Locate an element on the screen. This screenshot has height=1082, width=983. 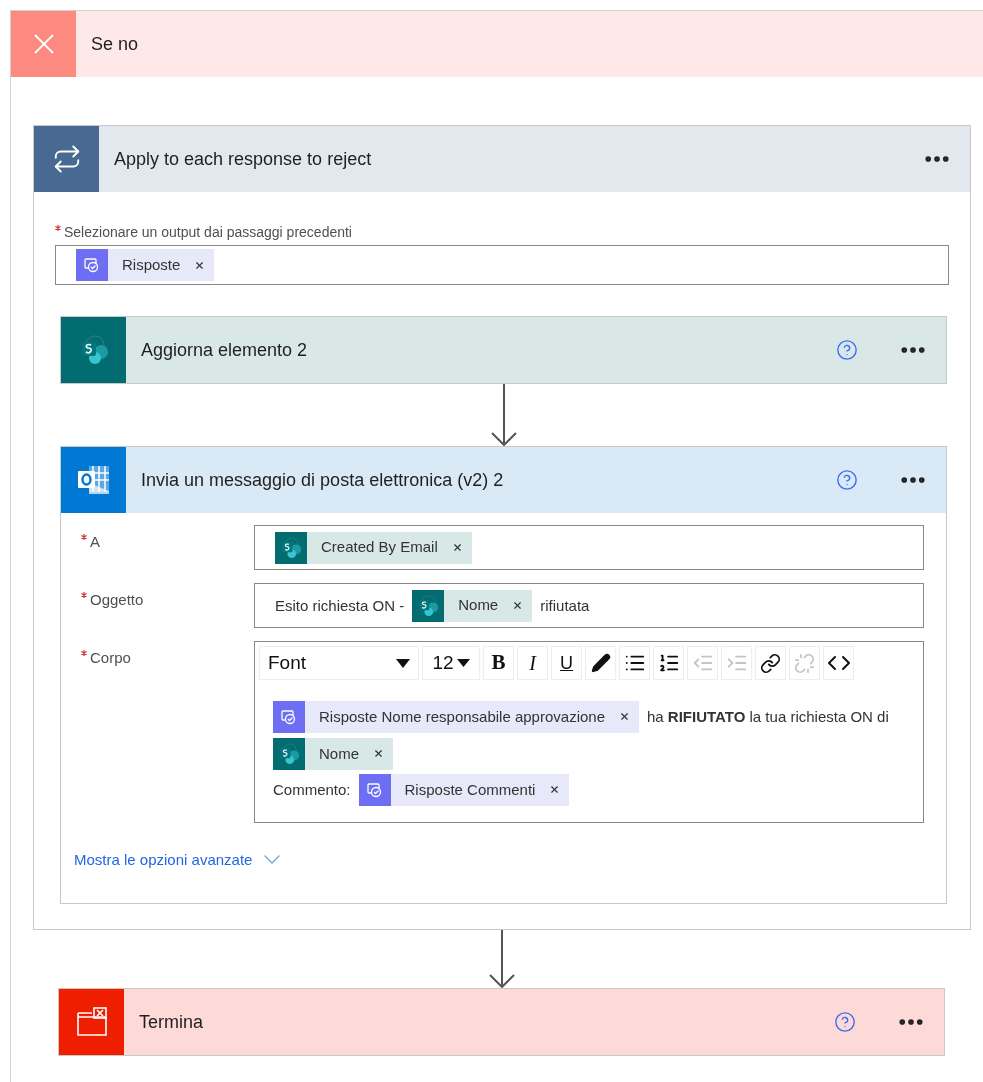
rich-text-editor: Font 12 B I U Risposte Nome responsabile approvazione ha RIFIUTATO la tua richiesta ON di Nome Commento: Risposte Commenti is located at coordinates (589, 732).